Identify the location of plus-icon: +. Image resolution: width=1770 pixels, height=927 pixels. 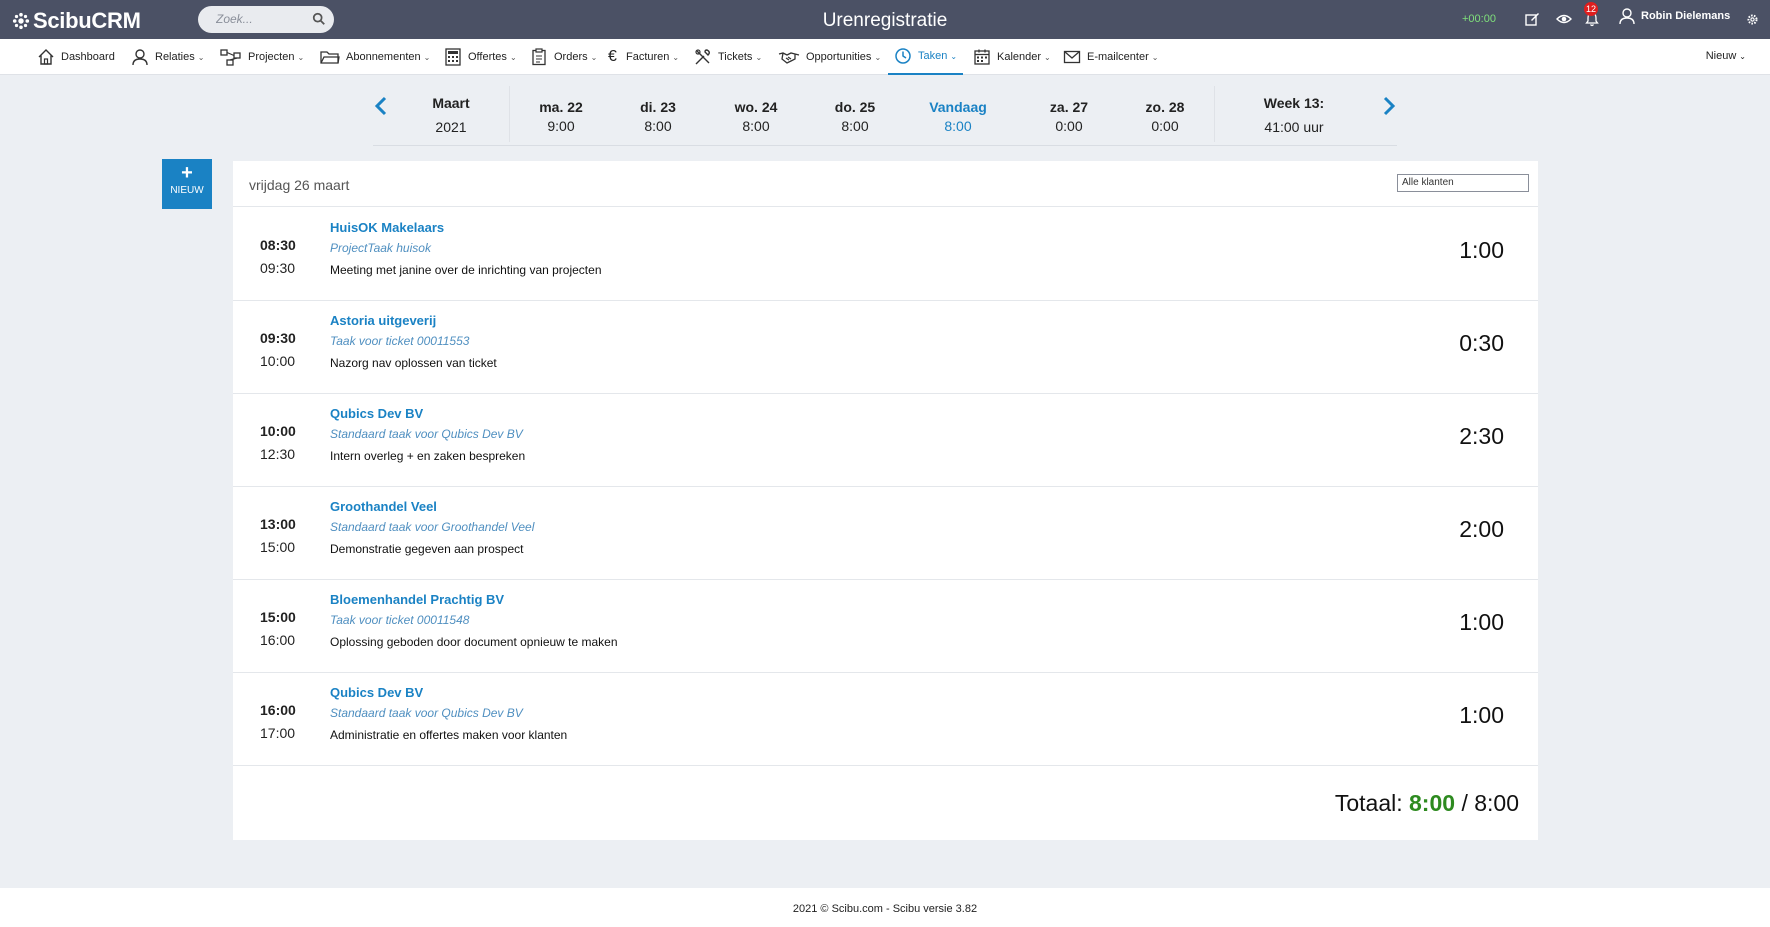
(187, 173).